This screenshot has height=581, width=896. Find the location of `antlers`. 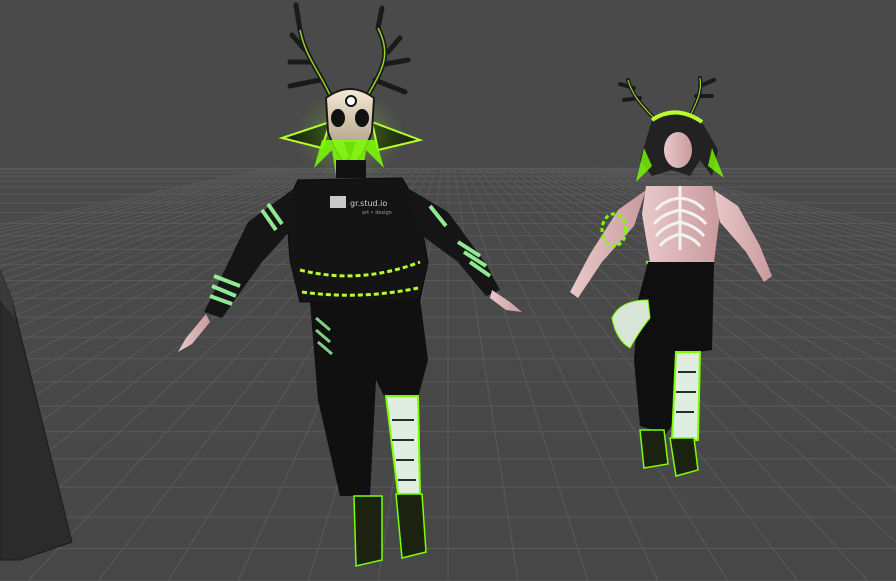

antlers is located at coordinates (349, 50).